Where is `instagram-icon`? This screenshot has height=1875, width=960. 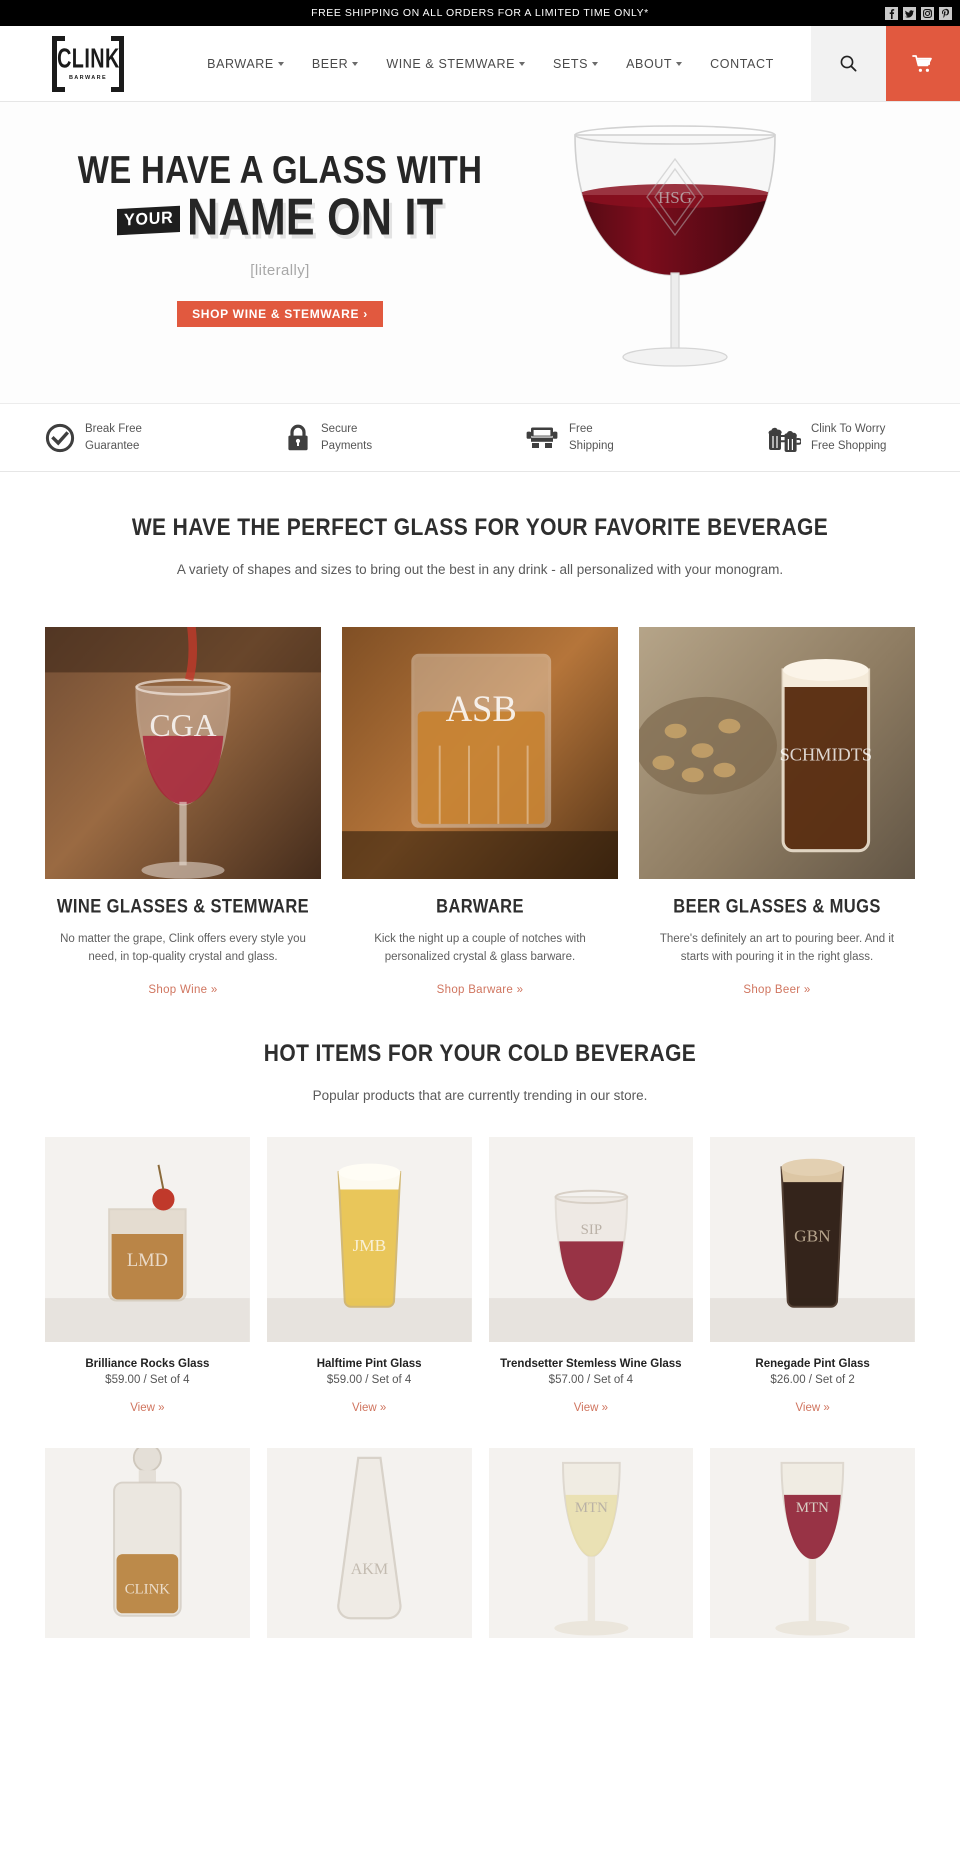 instagram-icon is located at coordinates (927, 13).